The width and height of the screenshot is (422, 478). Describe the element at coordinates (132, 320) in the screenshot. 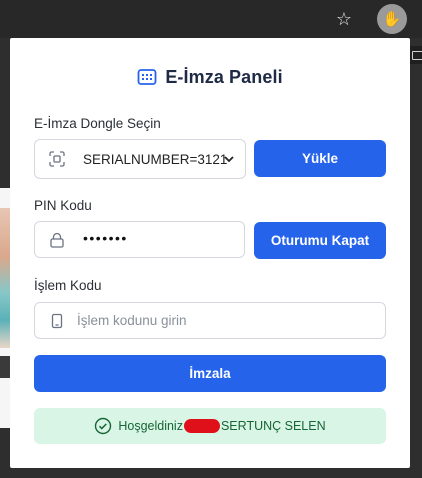

I see `operation-code-placeholder: İşlem kodunu girin` at that location.